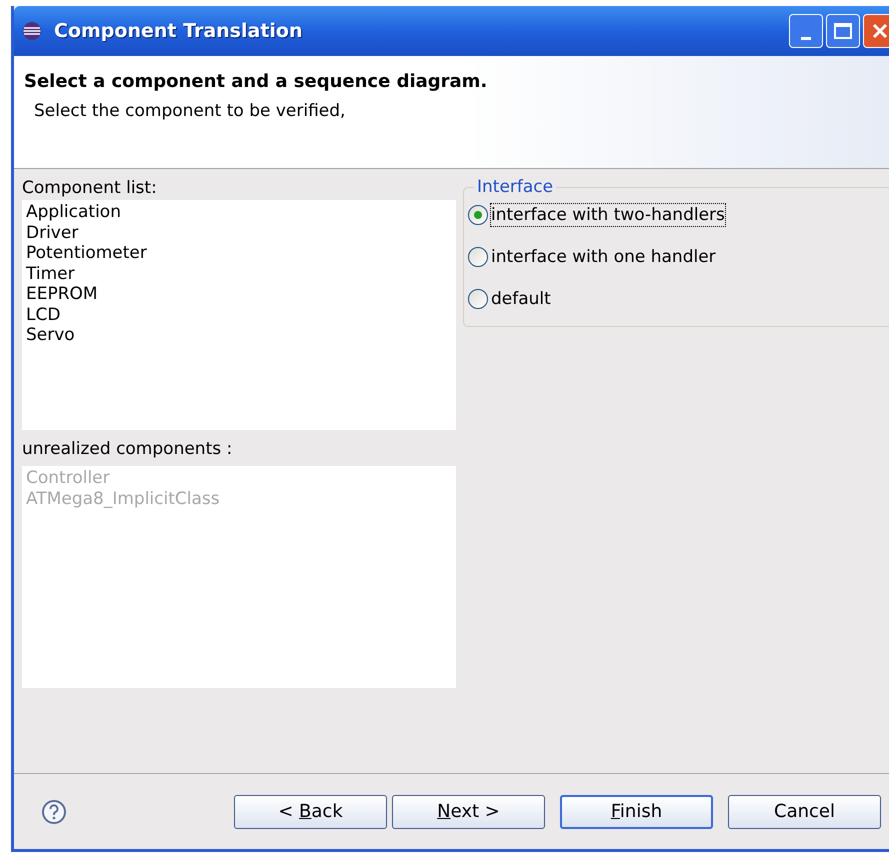  Describe the element at coordinates (608, 215) in the screenshot. I see `radio-label: interface with two-handlers` at that location.